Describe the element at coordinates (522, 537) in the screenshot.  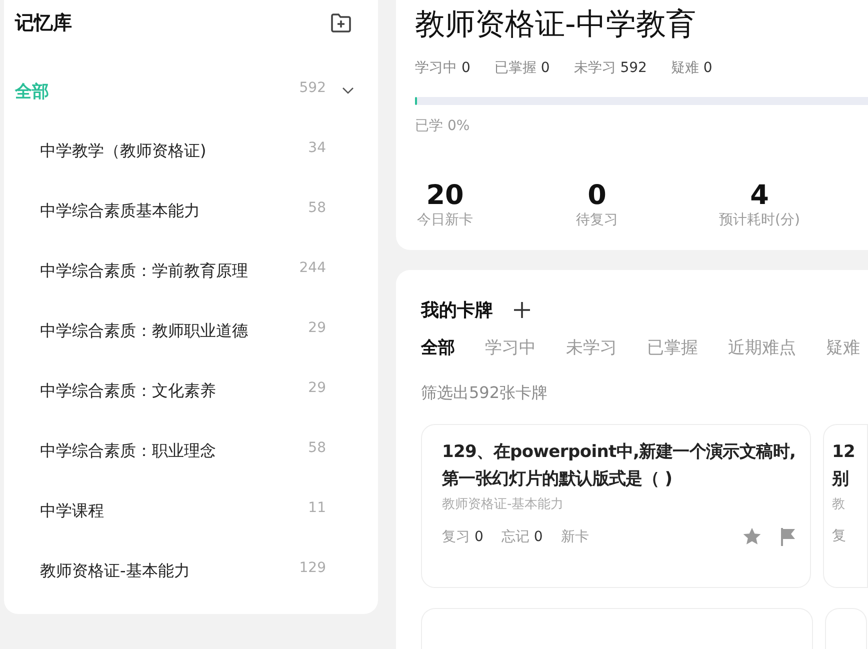
I see `forget-count: 忘记 0` at that location.